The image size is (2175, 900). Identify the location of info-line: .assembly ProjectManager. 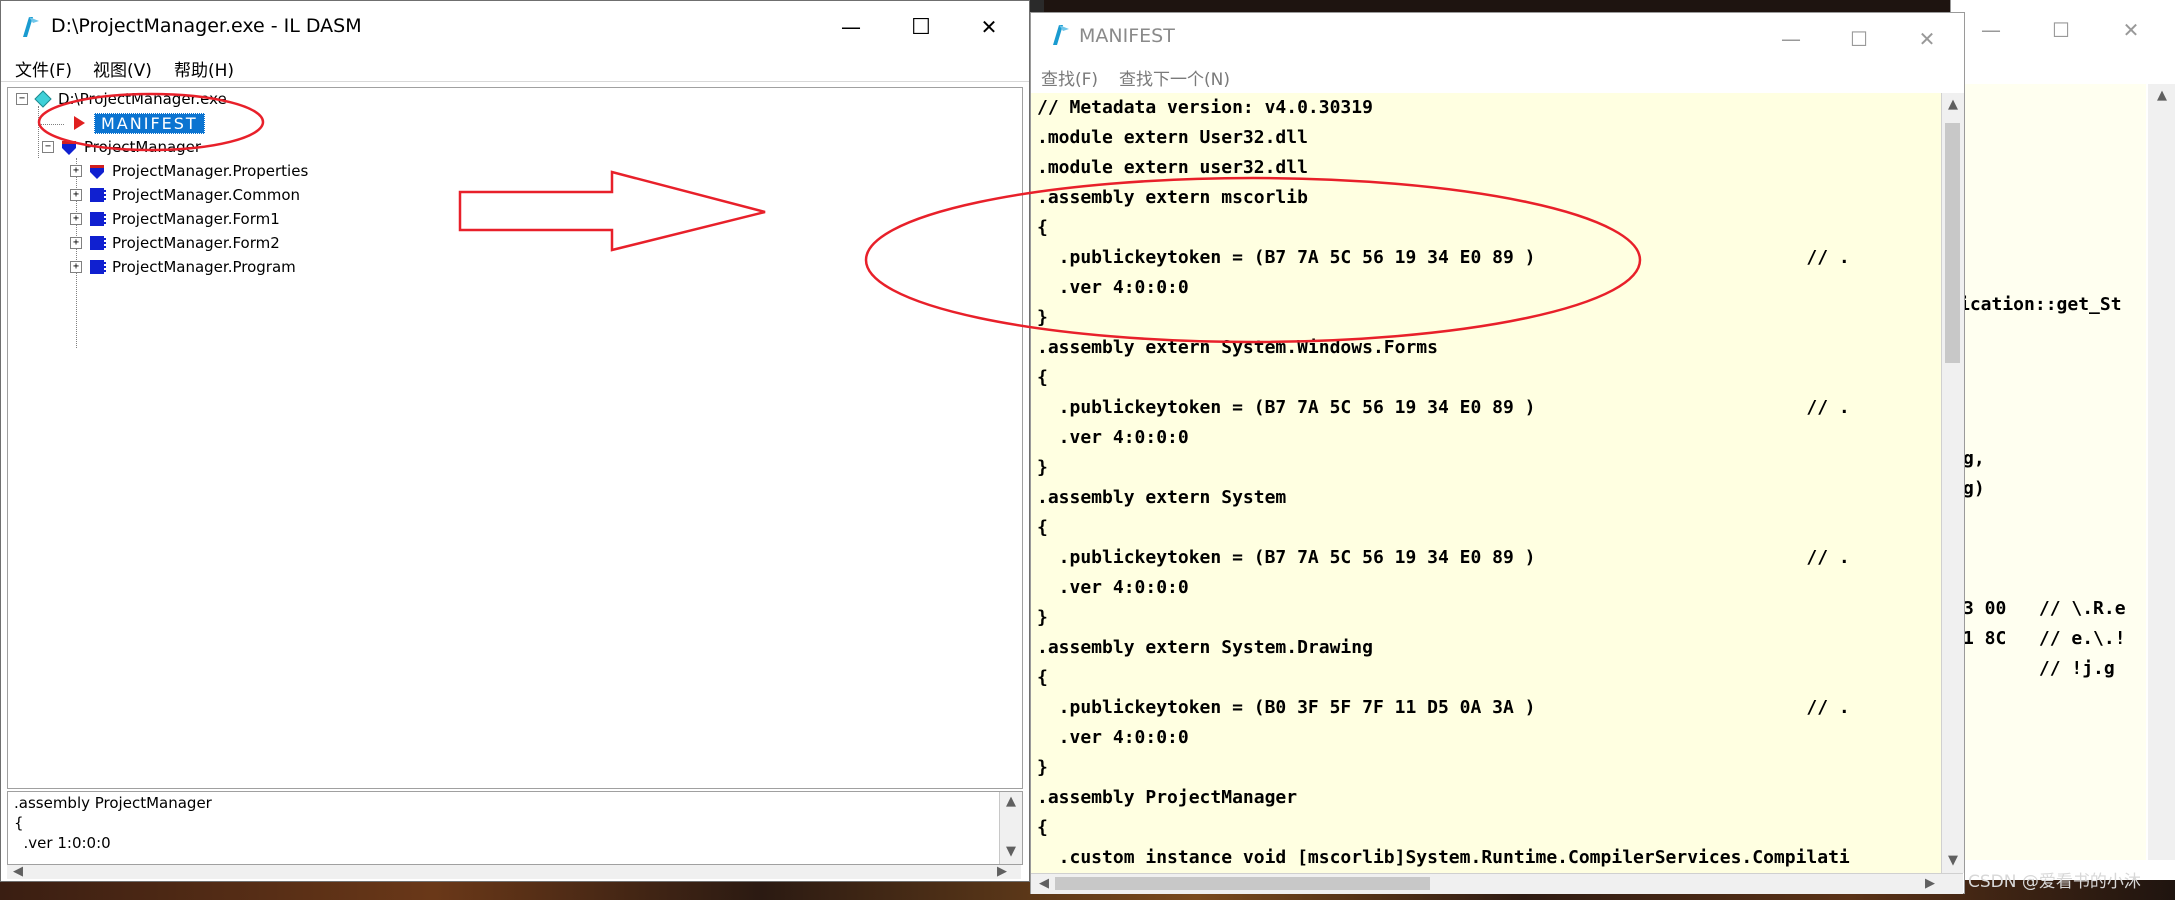
(113, 803).